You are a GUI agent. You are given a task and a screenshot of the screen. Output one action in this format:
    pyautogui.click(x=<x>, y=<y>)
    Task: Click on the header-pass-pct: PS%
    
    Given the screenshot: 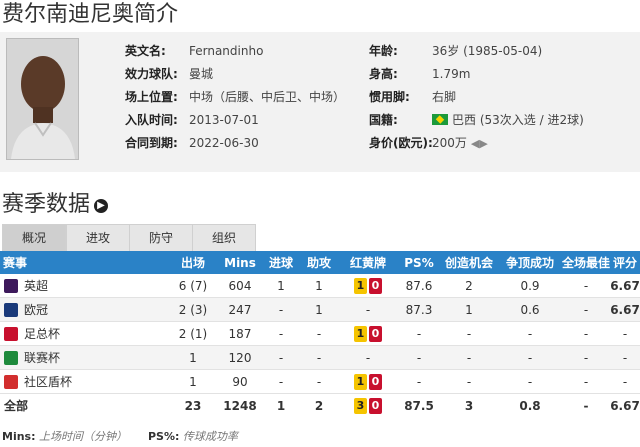 What is the action you would take?
    pyautogui.click(x=419, y=262)
    